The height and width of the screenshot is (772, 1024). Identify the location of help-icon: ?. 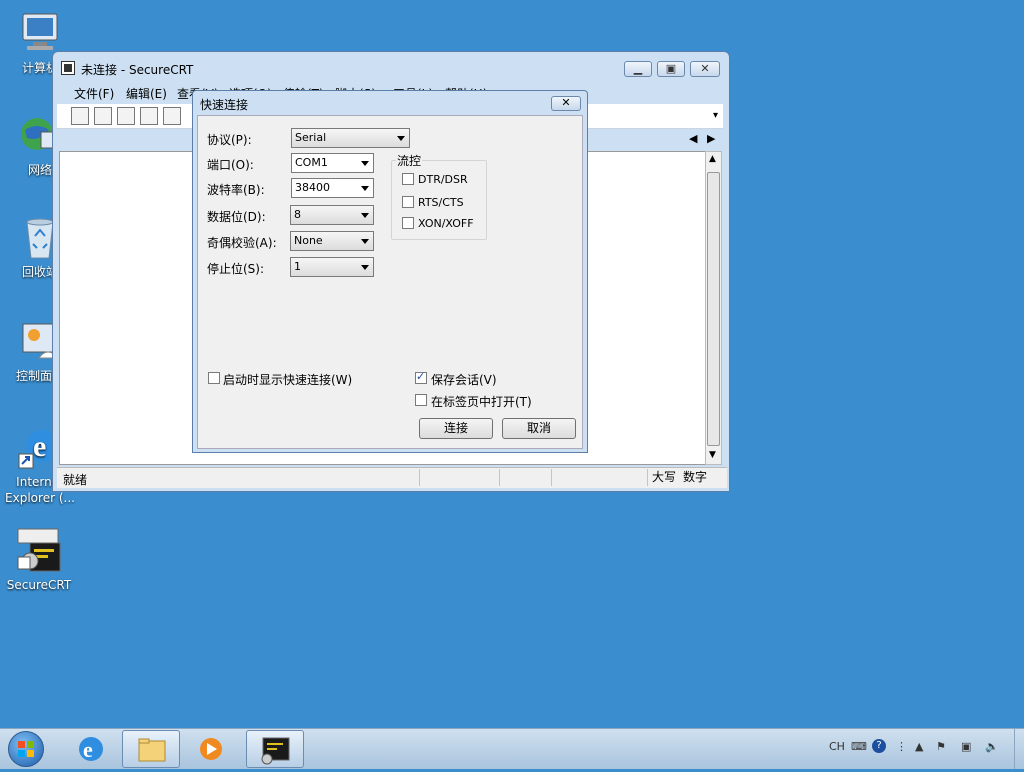
(879, 746).